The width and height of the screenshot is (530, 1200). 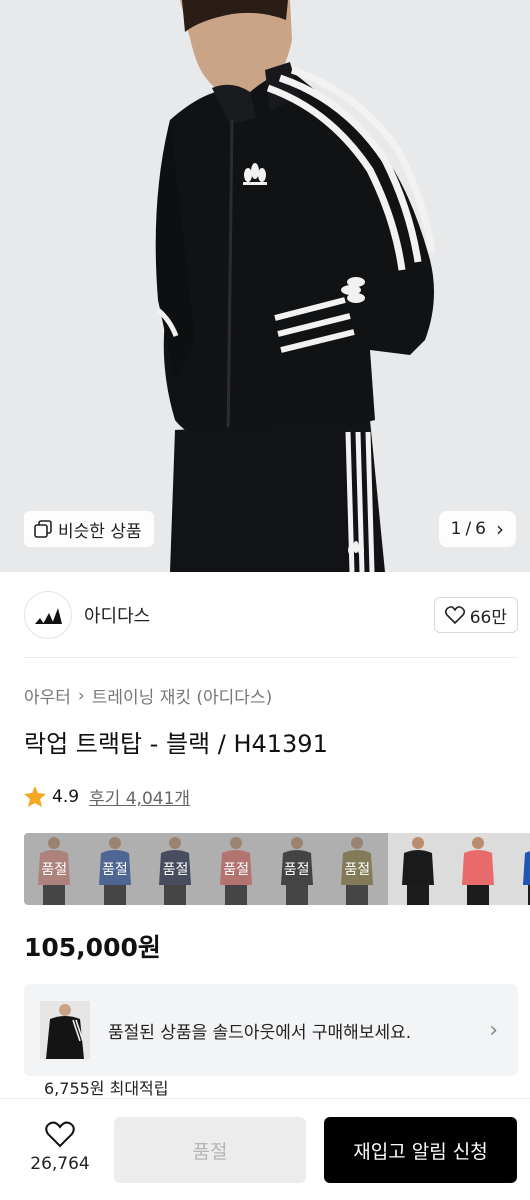 I want to click on similar-products-label: 비슷한 상품, so click(x=100, y=531).